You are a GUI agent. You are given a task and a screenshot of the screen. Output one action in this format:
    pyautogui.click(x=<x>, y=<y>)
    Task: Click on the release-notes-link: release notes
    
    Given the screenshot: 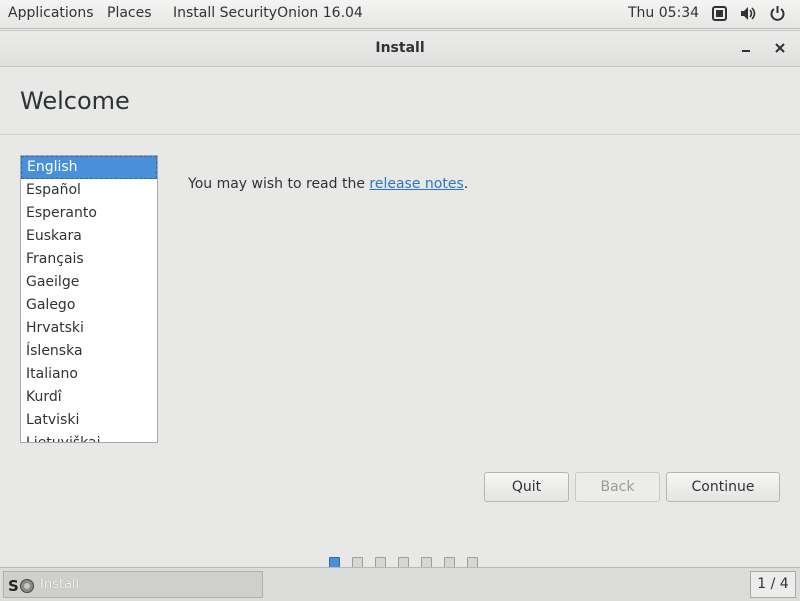 What is the action you would take?
    pyautogui.click(x=416, y=184)
    